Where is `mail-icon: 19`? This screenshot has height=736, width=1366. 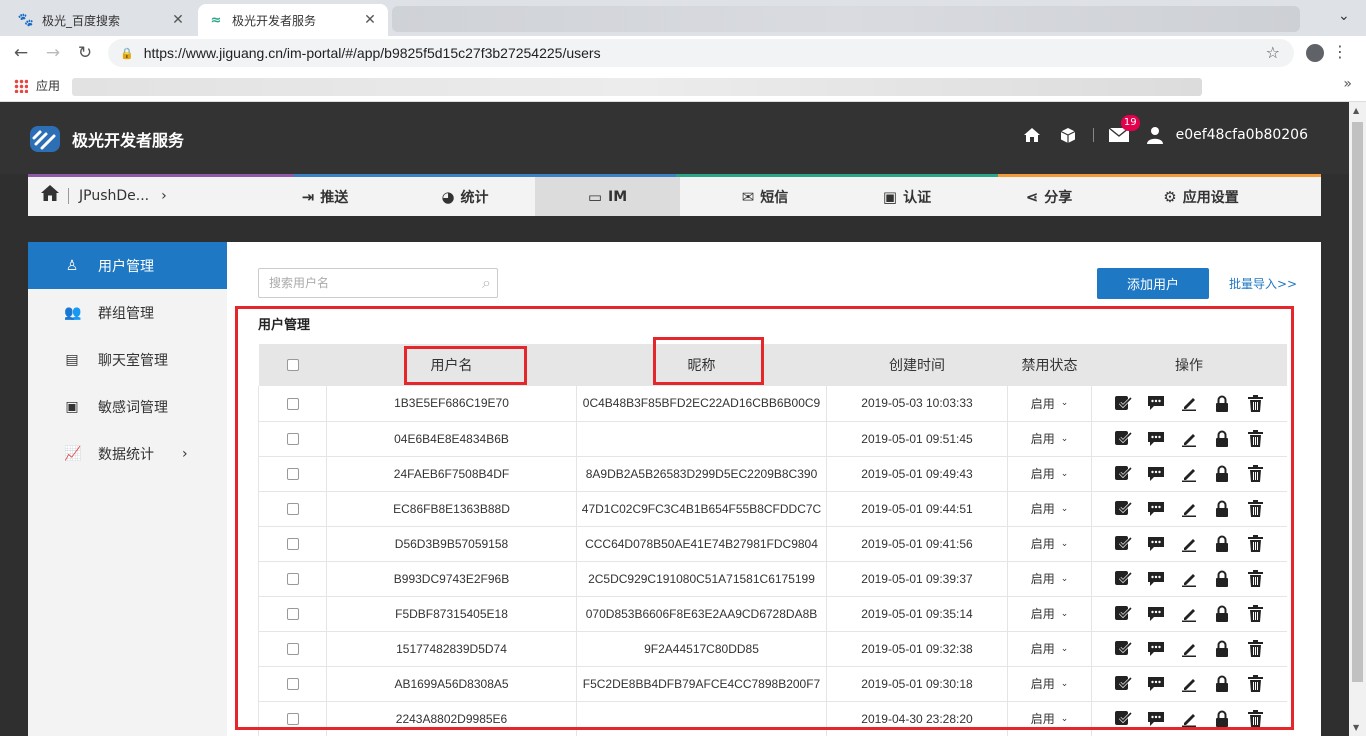 mail-icon: 19 is located at coordinates (1124, 130).